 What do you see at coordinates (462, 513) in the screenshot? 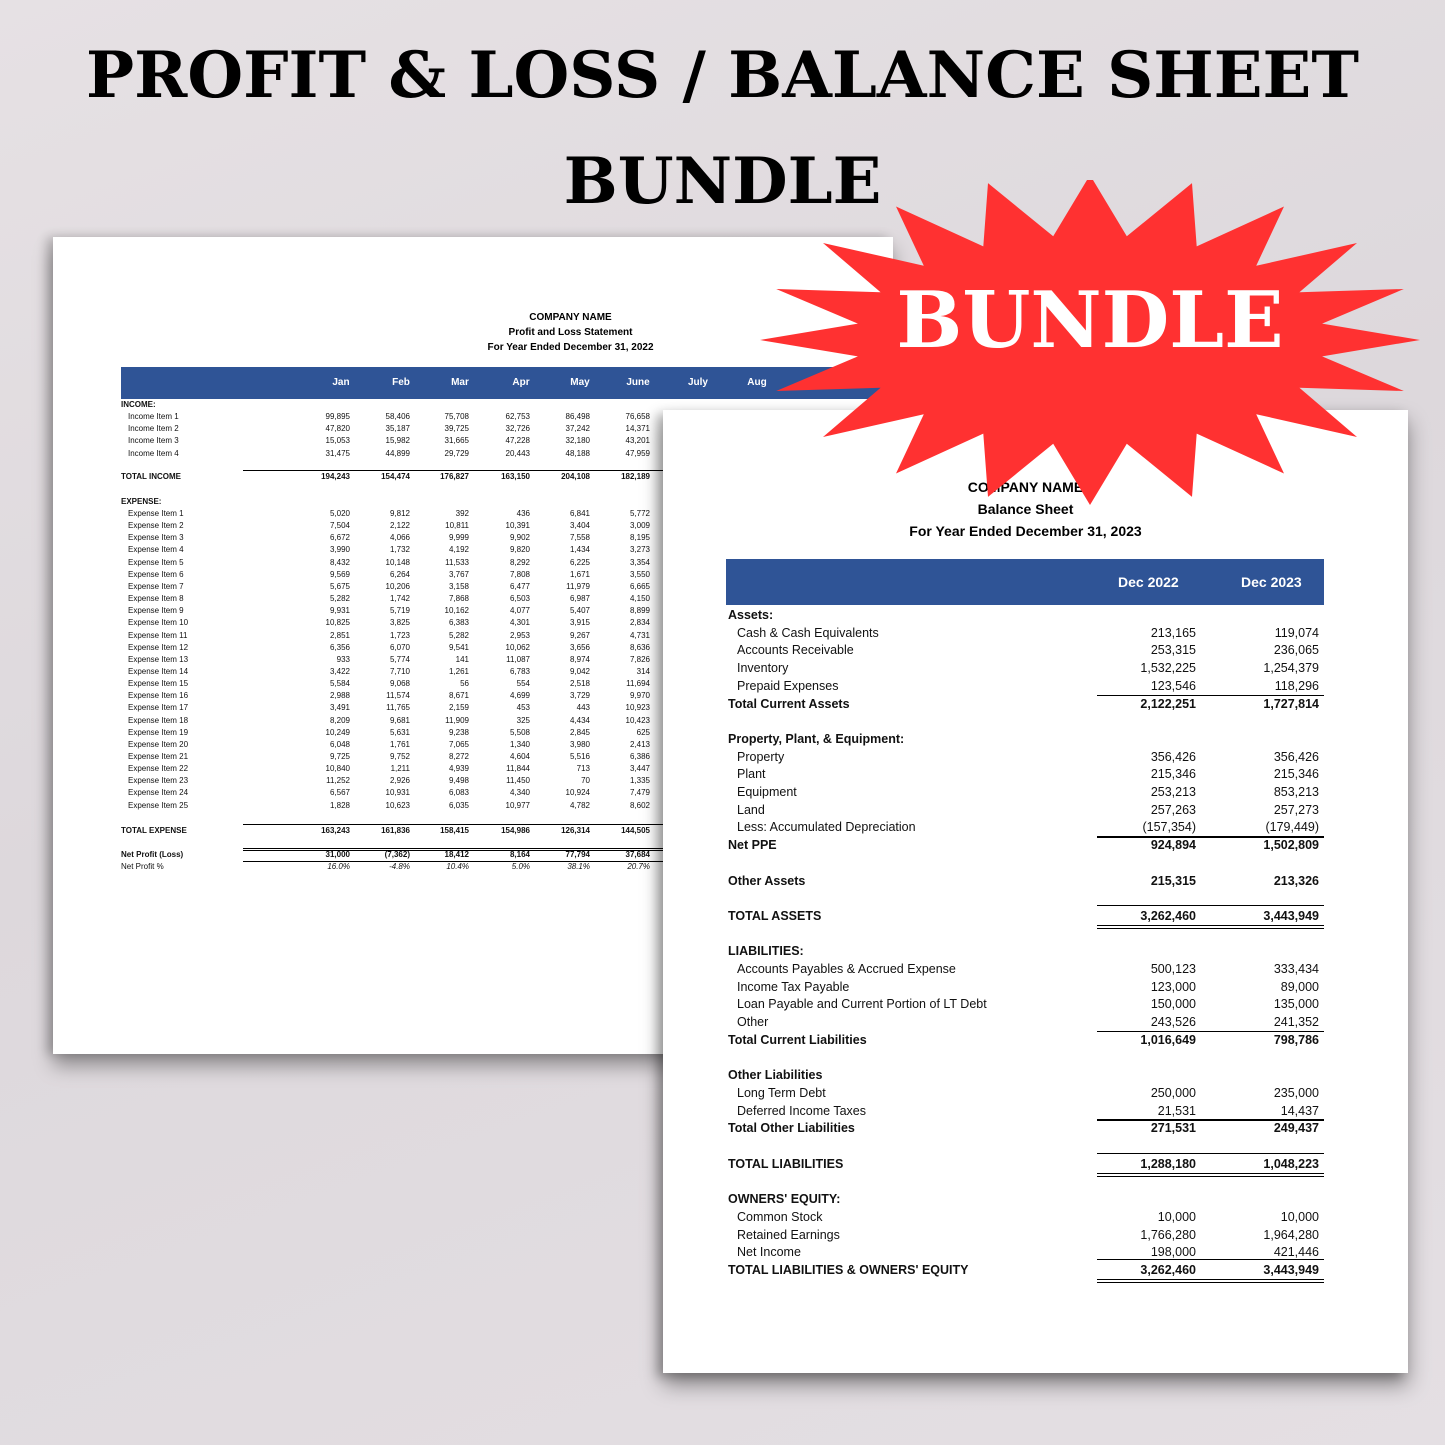
I see `pl-cell-value: 392` at bounding box center [462, 513].